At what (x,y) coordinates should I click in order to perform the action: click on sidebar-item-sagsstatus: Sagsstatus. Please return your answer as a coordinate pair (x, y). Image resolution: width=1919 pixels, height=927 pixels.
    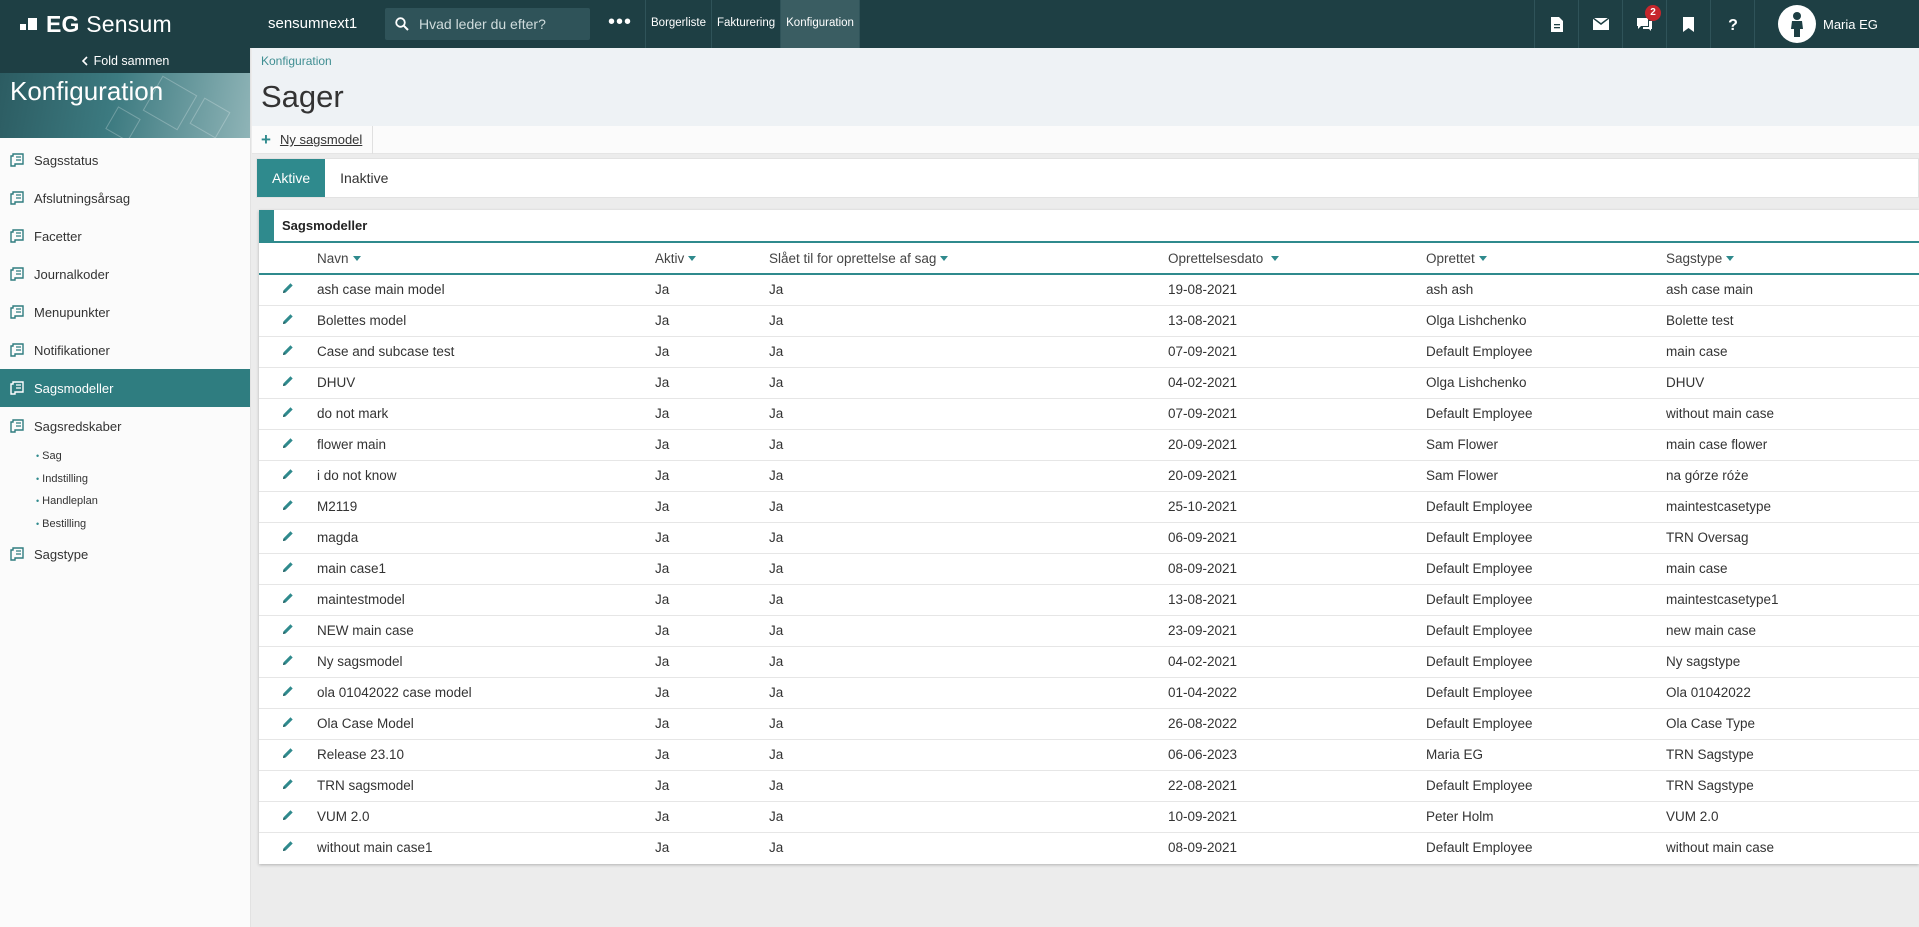
    Looking at the image, I should click on (125, 160).